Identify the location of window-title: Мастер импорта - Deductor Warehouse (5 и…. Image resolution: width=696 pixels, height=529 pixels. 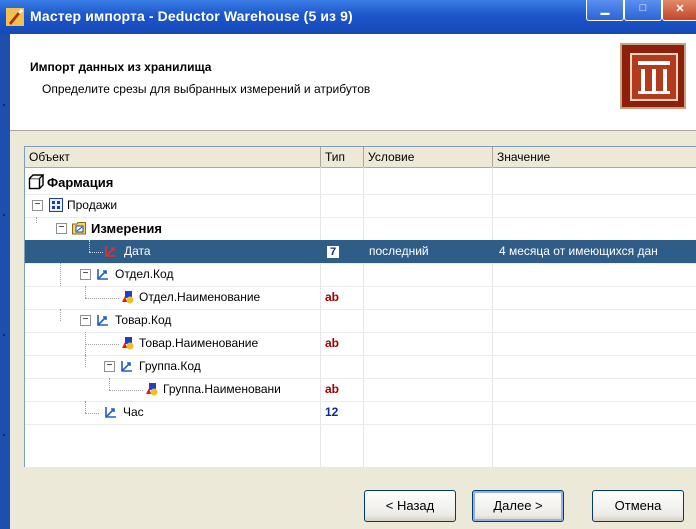
(191, 16).